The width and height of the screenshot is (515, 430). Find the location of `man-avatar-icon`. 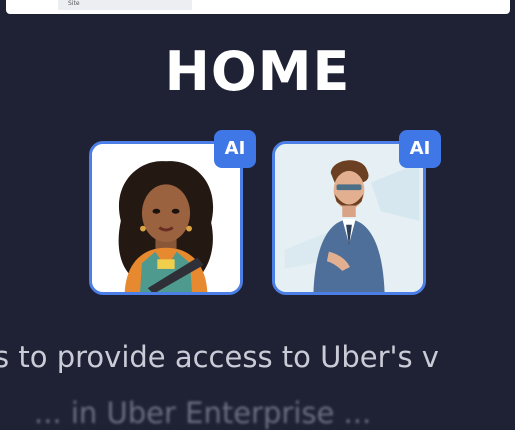

man-avatar-icon is located at coordinates (349, 218).